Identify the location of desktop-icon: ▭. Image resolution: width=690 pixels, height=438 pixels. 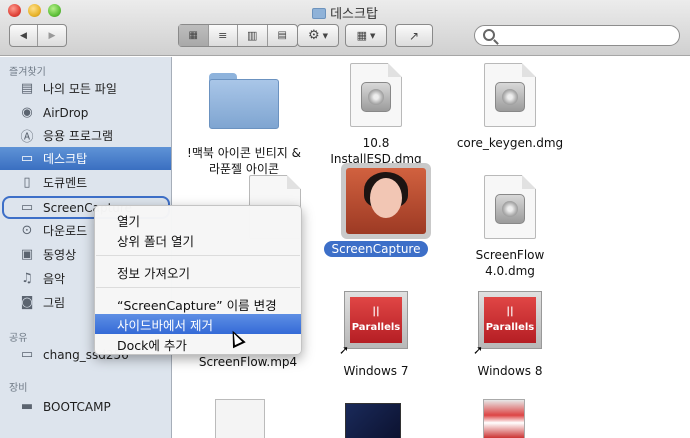
(27, 158).